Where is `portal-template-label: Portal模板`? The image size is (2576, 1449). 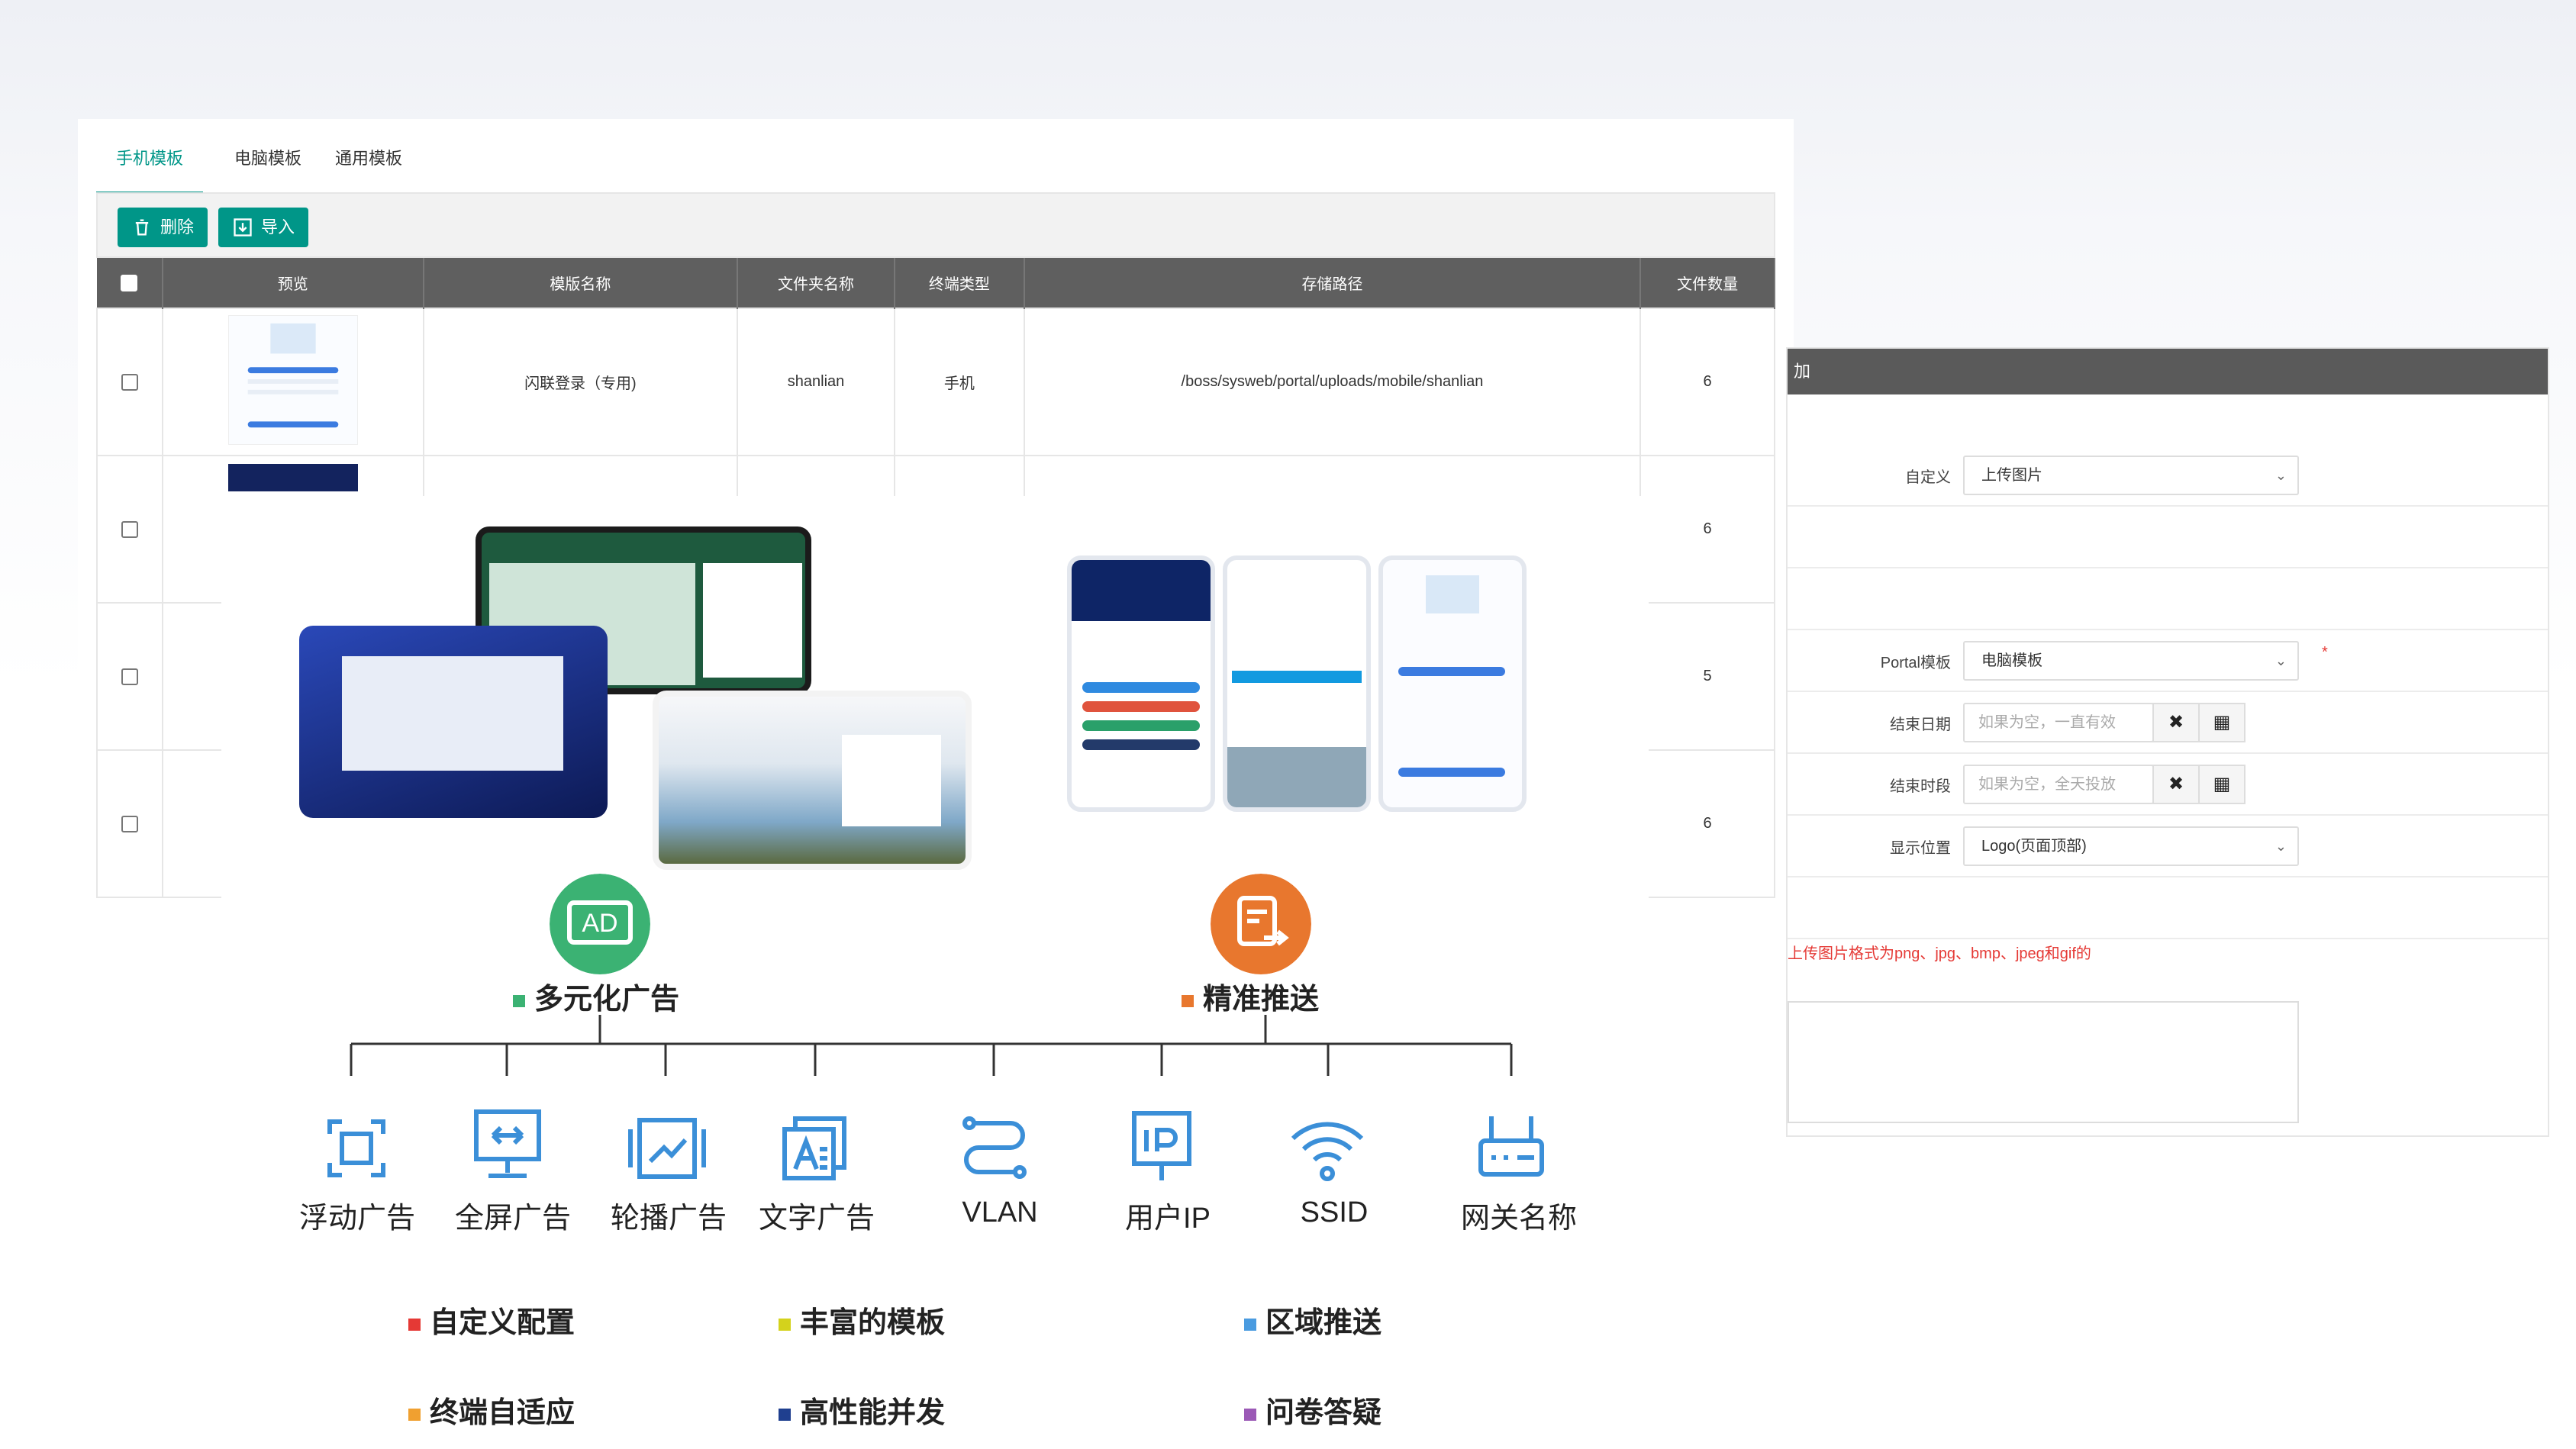
portal-template-label: Portal模板 is located at coordinates (1916, 663).